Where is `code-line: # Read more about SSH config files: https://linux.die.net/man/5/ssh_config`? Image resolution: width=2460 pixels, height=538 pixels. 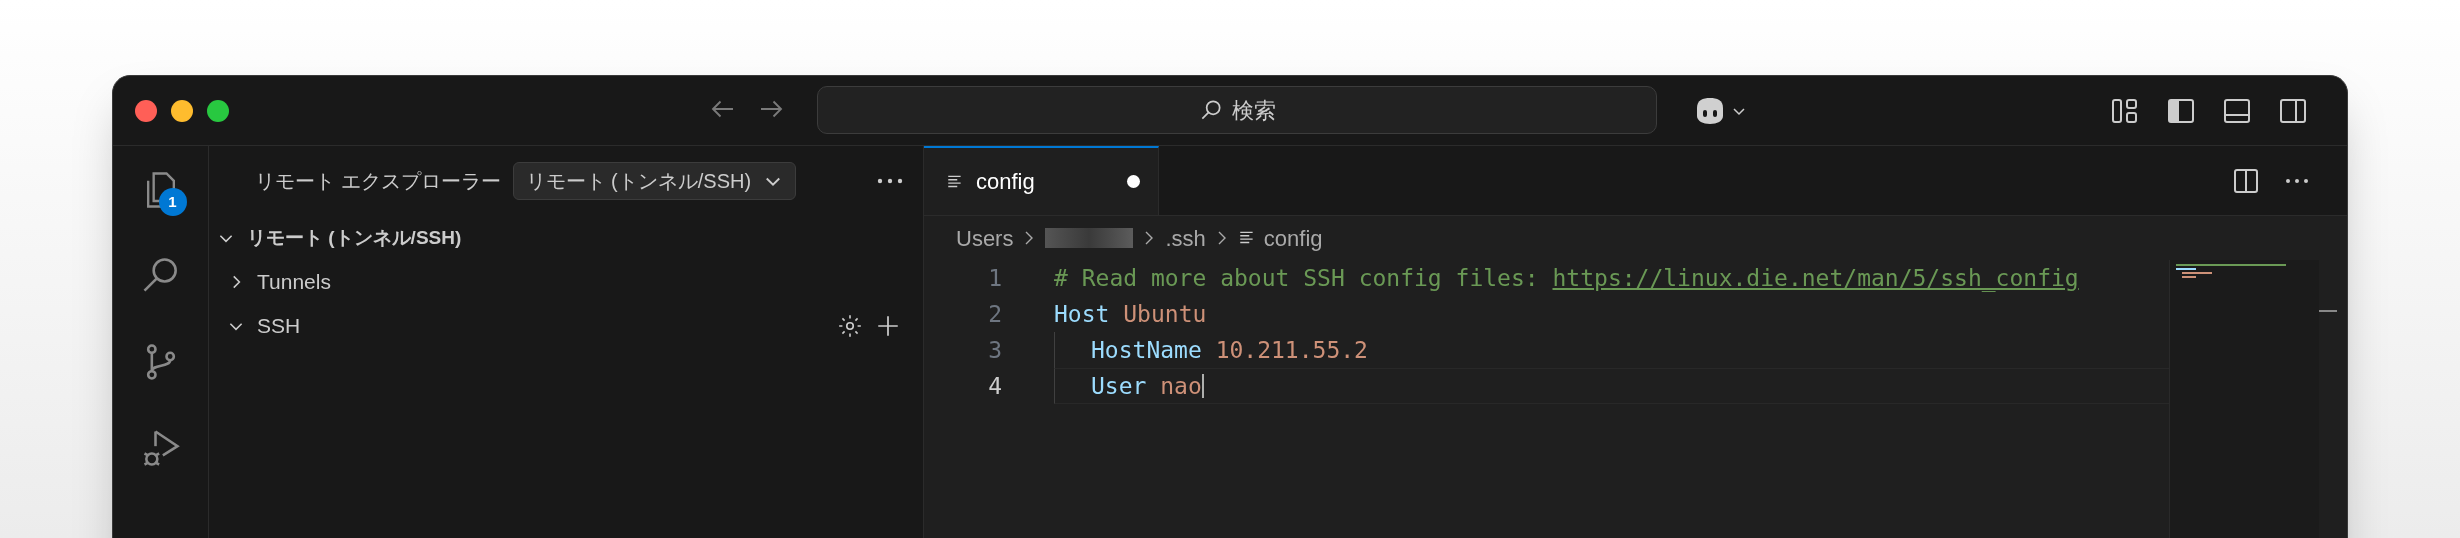 code-line: # Read more about SSH config files: https://linux.die.net/man/5/ssh_config is located at coordinates (1567, 278).